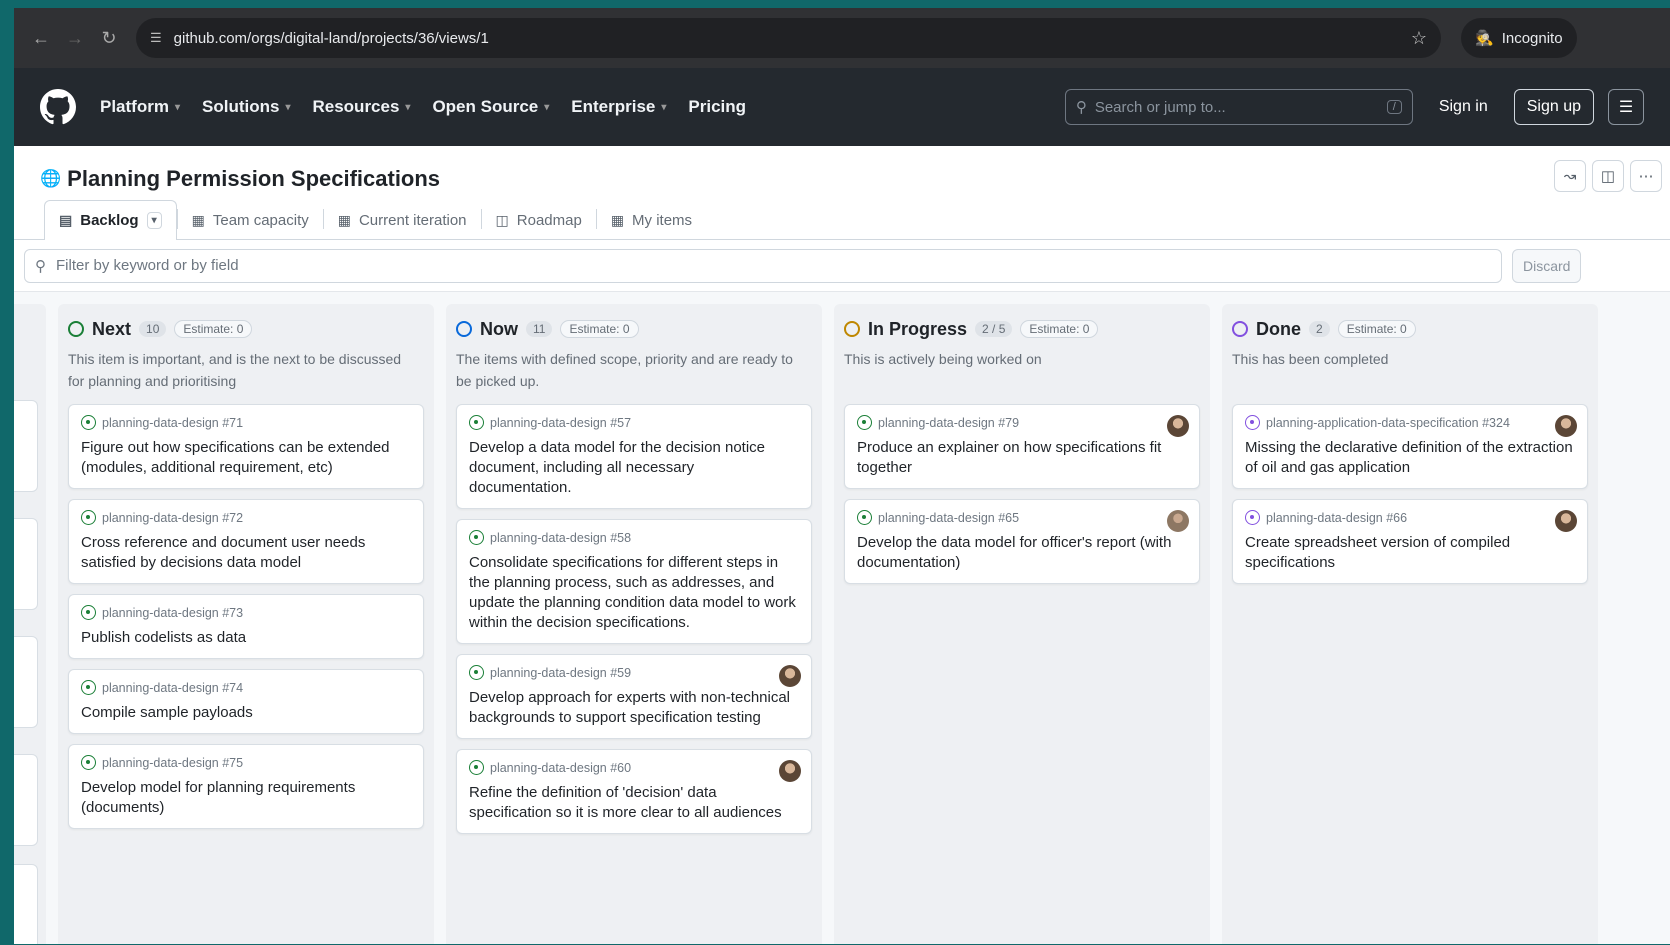 Image resolution: width=1670 pixels, height=945 pixels. I want to click on card-repo-ref: planning-data-design #73, so click(246, 612).